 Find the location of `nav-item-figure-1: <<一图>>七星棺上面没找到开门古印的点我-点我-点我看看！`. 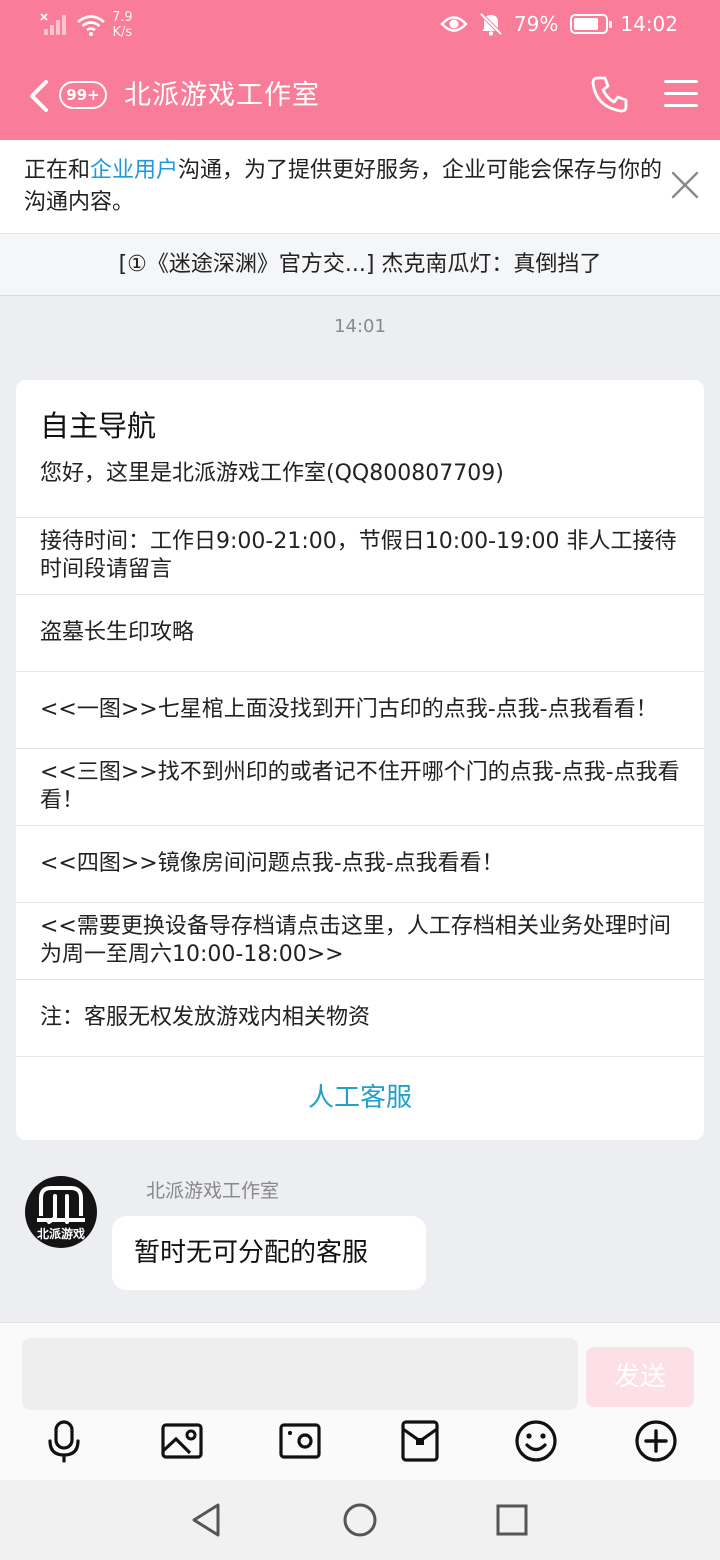

nav-item-figure-1: <<一图>>七星棺上面没找到开门古印的点我-点我-点我看看！ is located at coordinates (360, 710).